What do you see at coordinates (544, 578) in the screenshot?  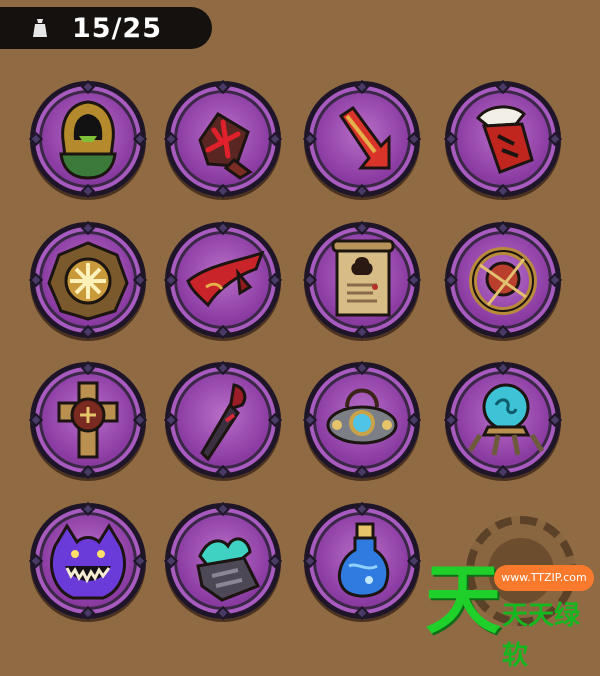 I see `watermark-url: www.TTZIP.com` at bounding box center [544, 578].